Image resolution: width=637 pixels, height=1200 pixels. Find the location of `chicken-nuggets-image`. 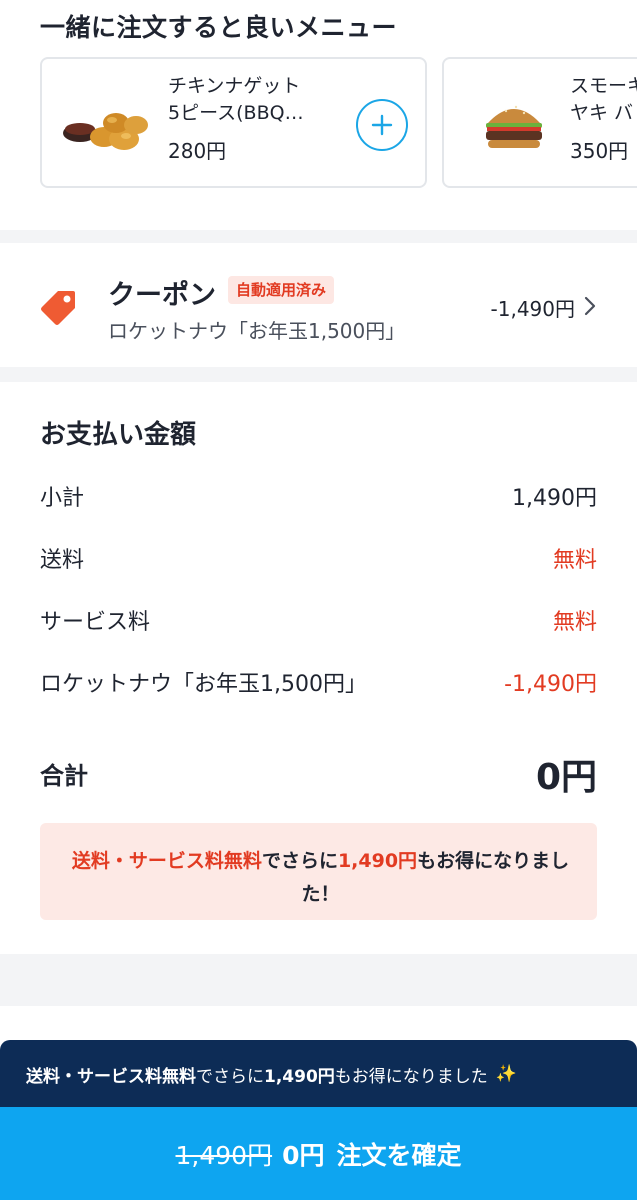

chicken-nuggets-image is located at coordinates (105, 131).